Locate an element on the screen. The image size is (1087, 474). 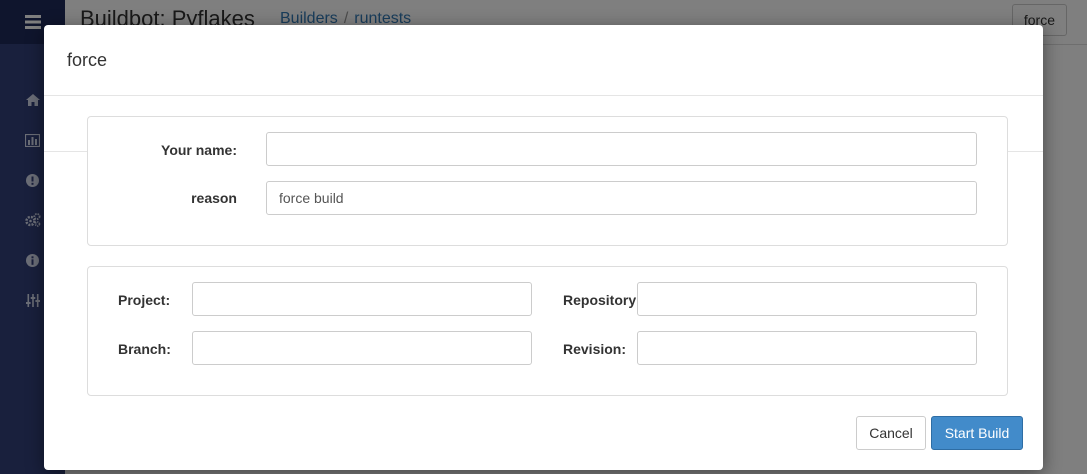
modal-header: force is located at coordinates (543, 60).